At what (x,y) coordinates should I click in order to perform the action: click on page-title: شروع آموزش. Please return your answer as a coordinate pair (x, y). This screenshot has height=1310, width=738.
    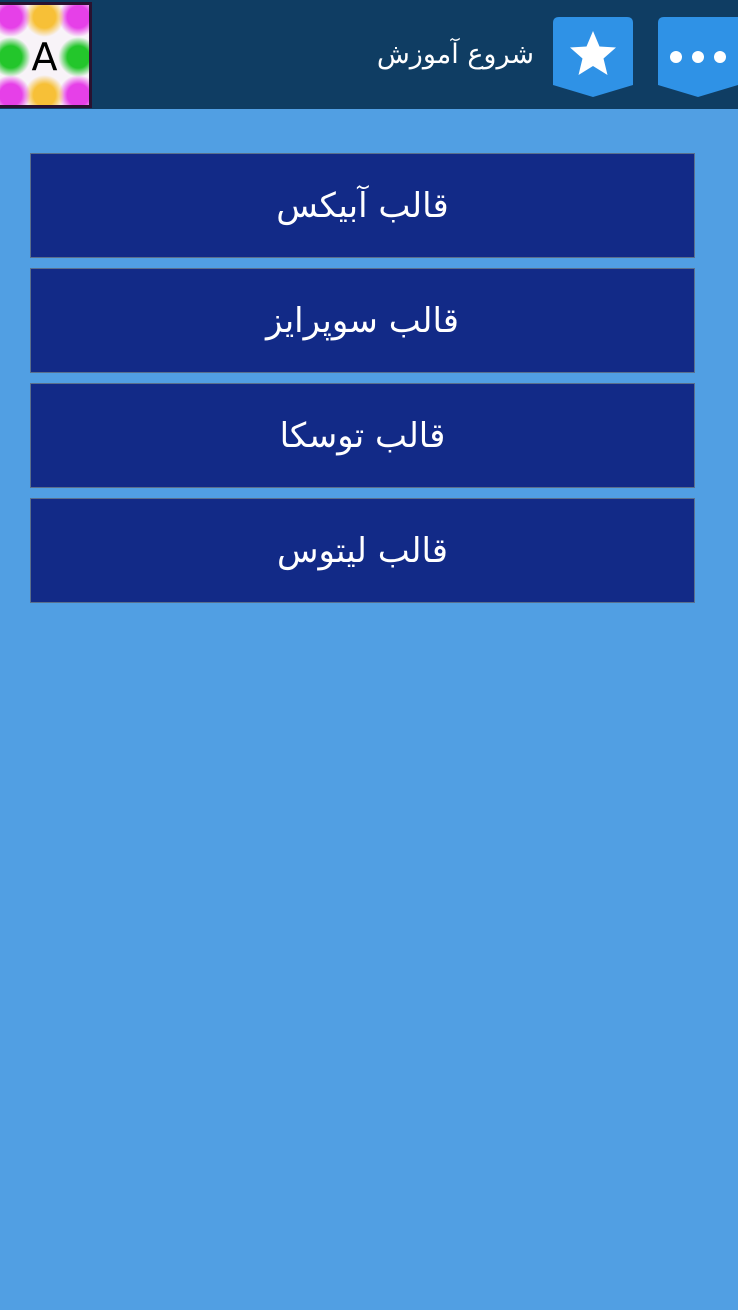
    Looking at the image, I should click on (455, 54).